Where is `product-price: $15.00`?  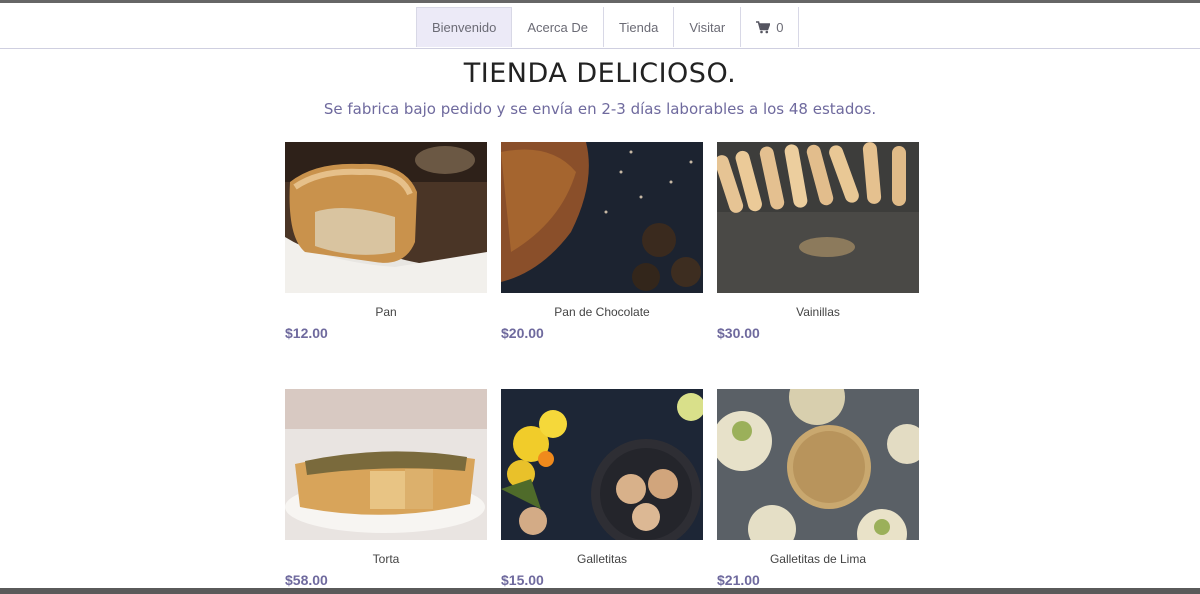
product-price: $15.00 is located at coordinates (522, 580).